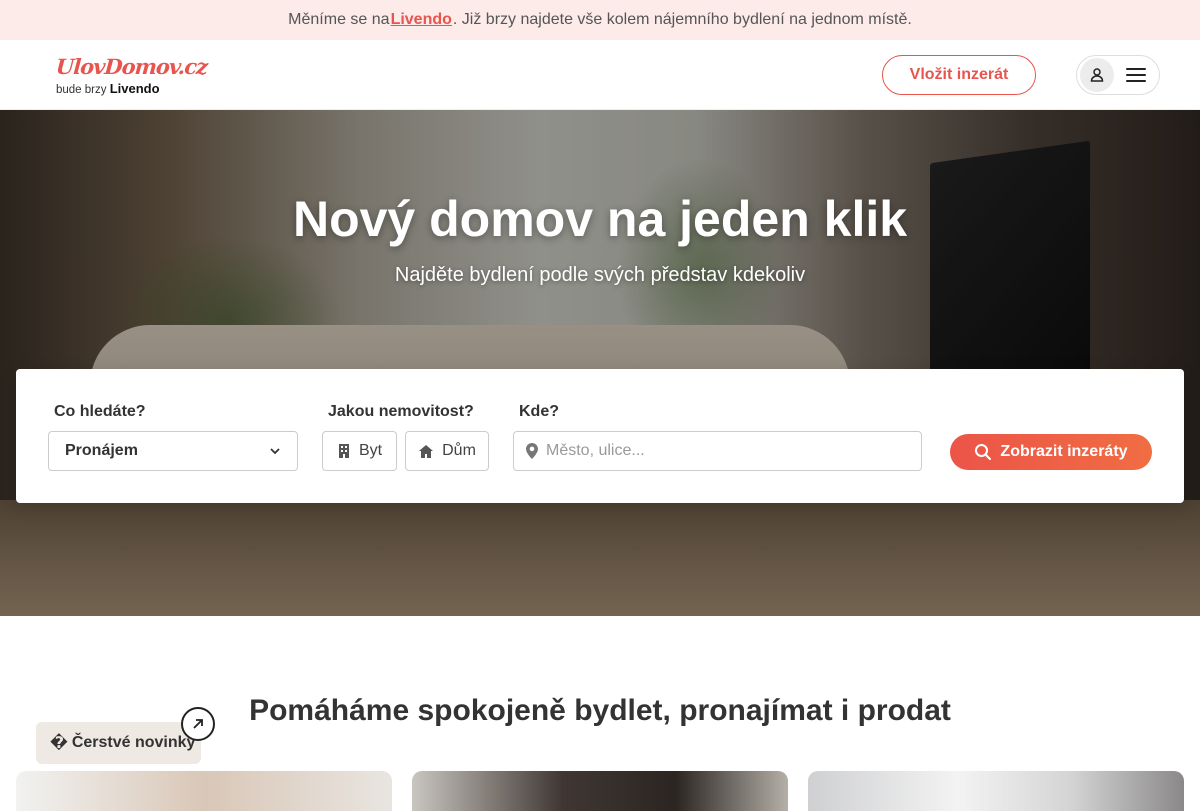  I want to click on open-news-button, so click(198, 724).